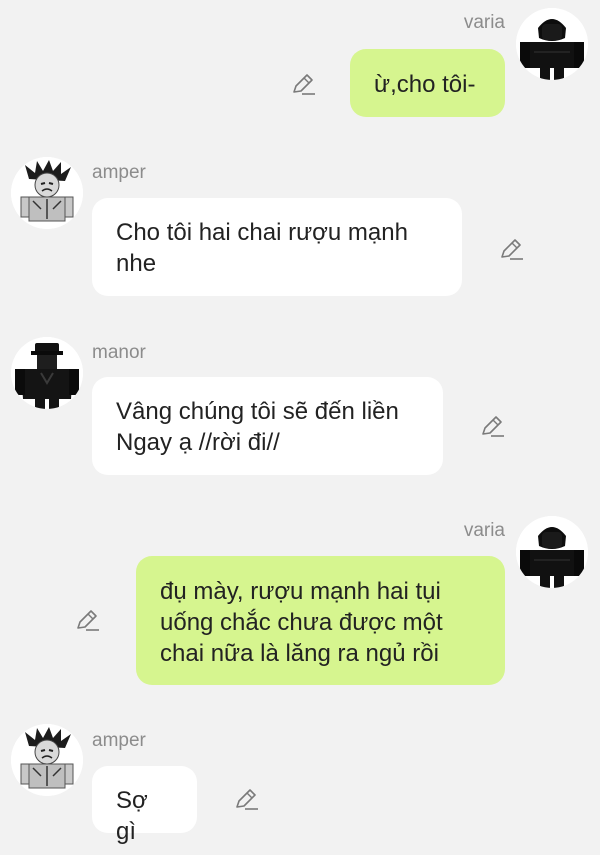 The width and height of the screenshot is (600, 855). I want to click on dark-cap-avatar-icon, so click(47, 373).